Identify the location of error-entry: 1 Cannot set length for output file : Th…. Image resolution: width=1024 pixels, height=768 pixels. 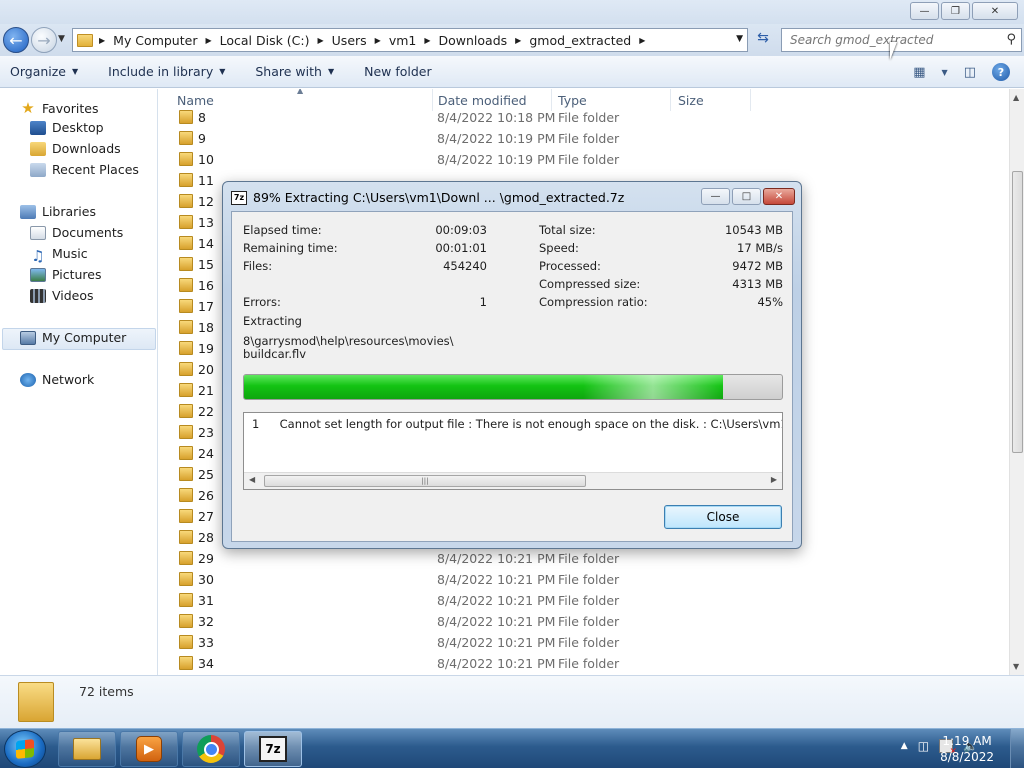
(517, 424).